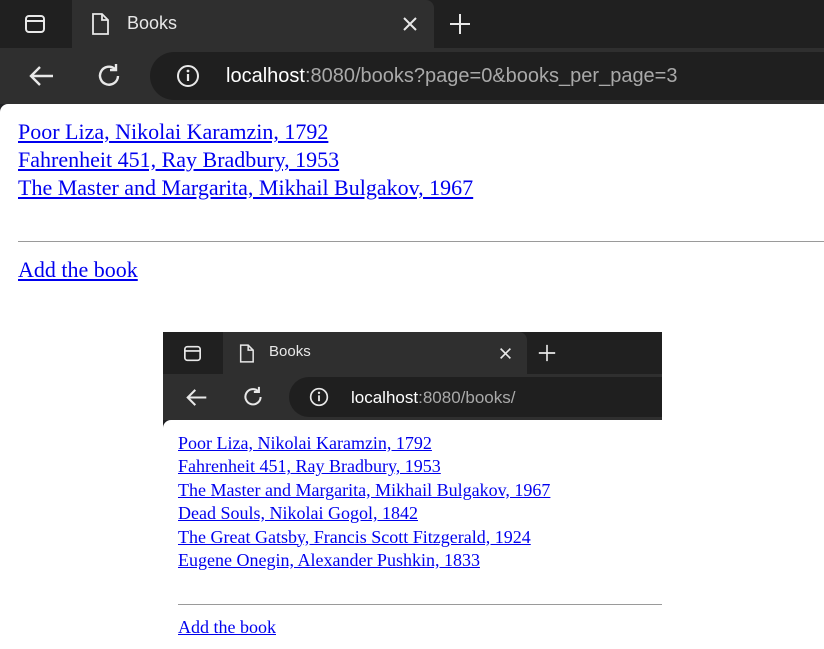  I want to click on book-link: Eugene Onegin, Alexander Pushkin, 1833, so click(364, 560).